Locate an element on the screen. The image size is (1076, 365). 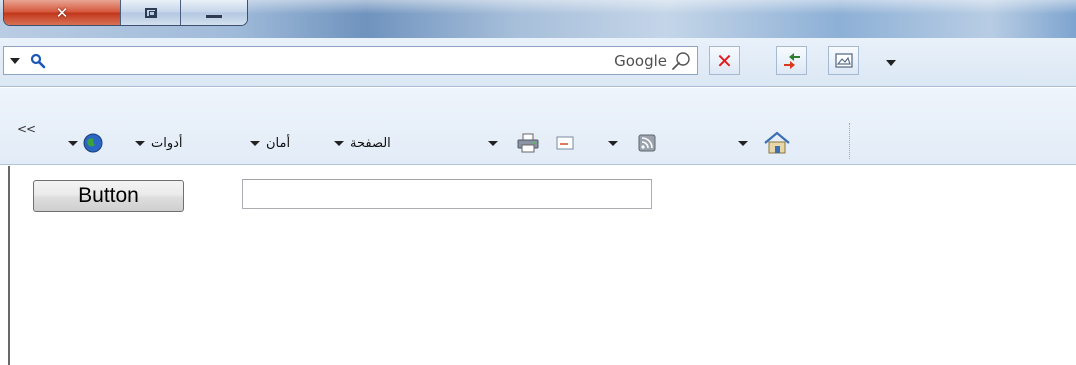
refresh-button is located at coordinates (791, 60).